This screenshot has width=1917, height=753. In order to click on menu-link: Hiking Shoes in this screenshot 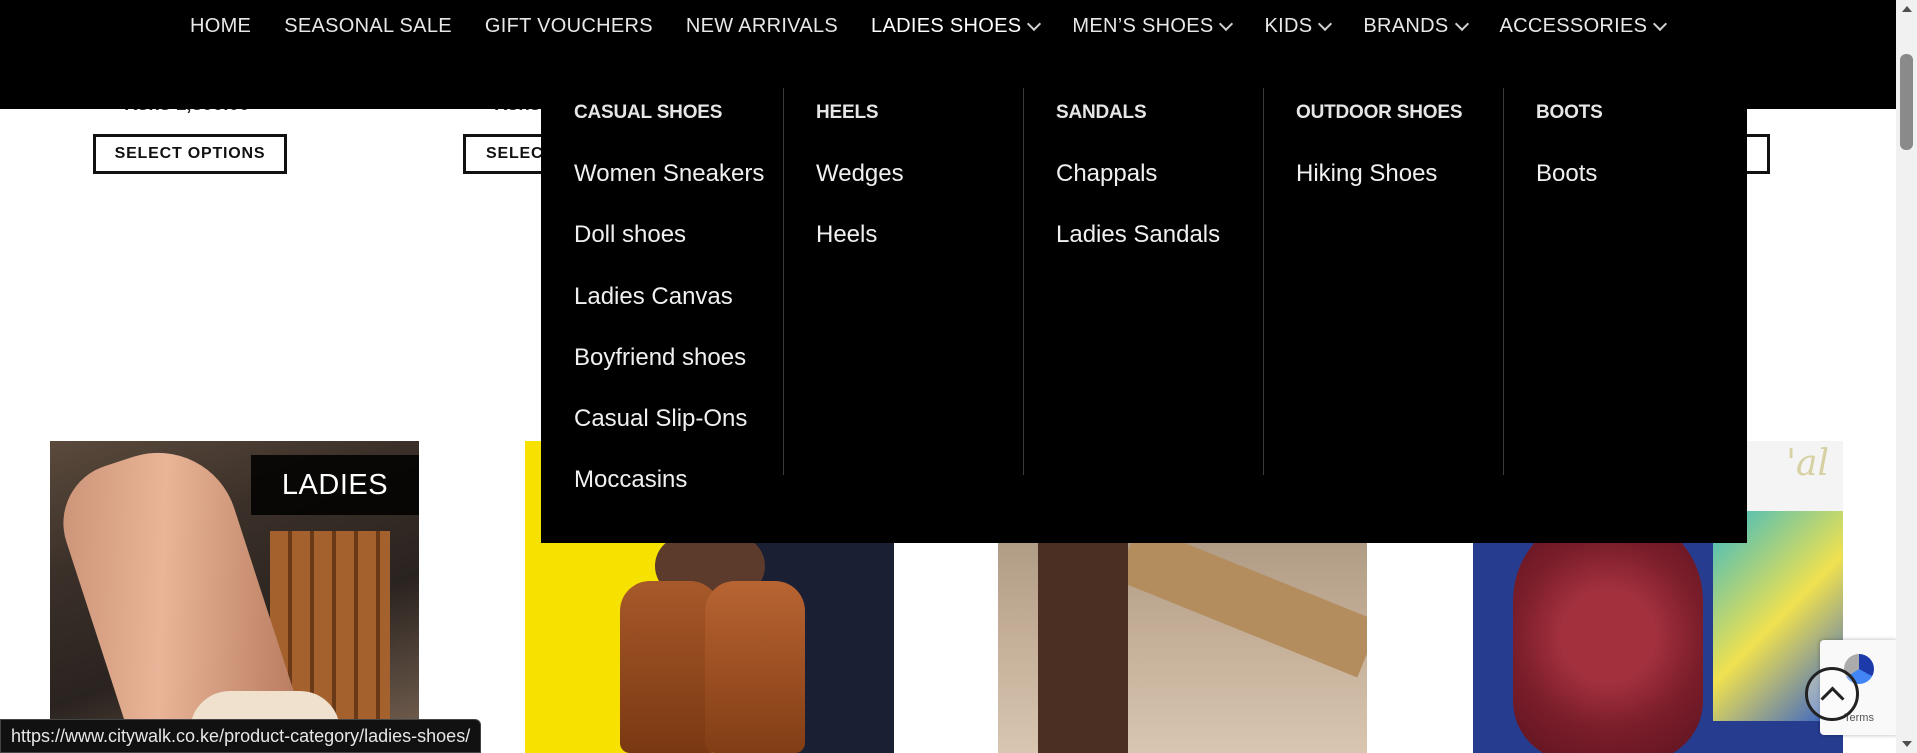, I will do `click(1366, 174)`.